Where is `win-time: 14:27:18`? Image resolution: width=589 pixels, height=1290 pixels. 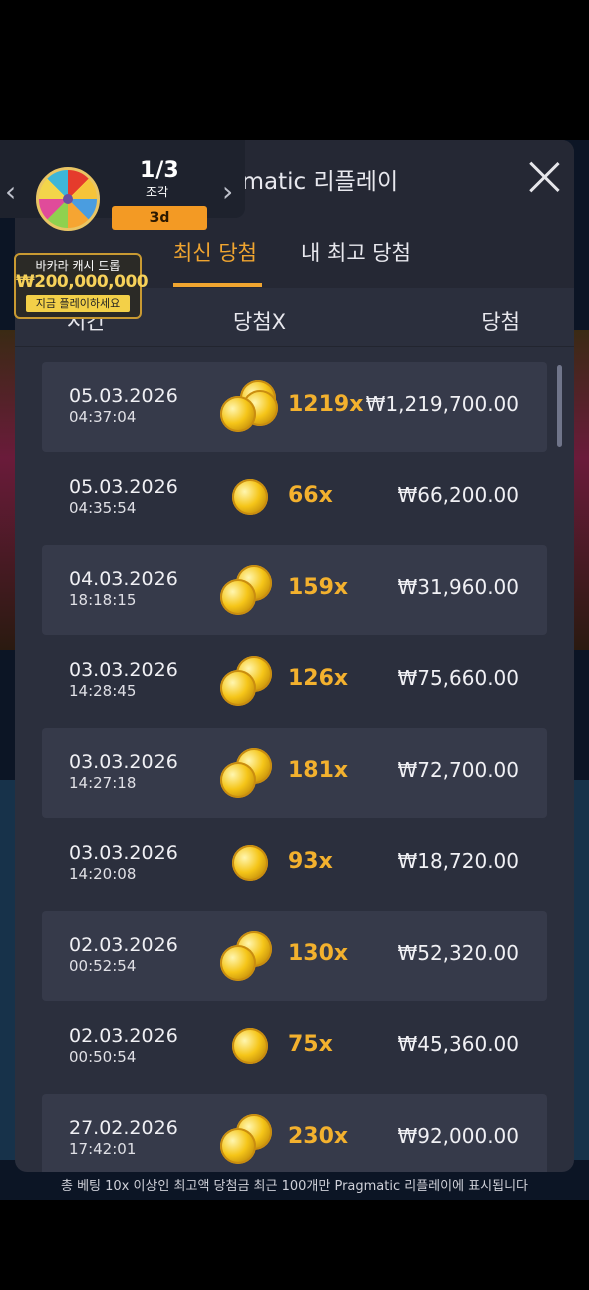
win-time: 14:27:18 is located at coordinates (103, 783).